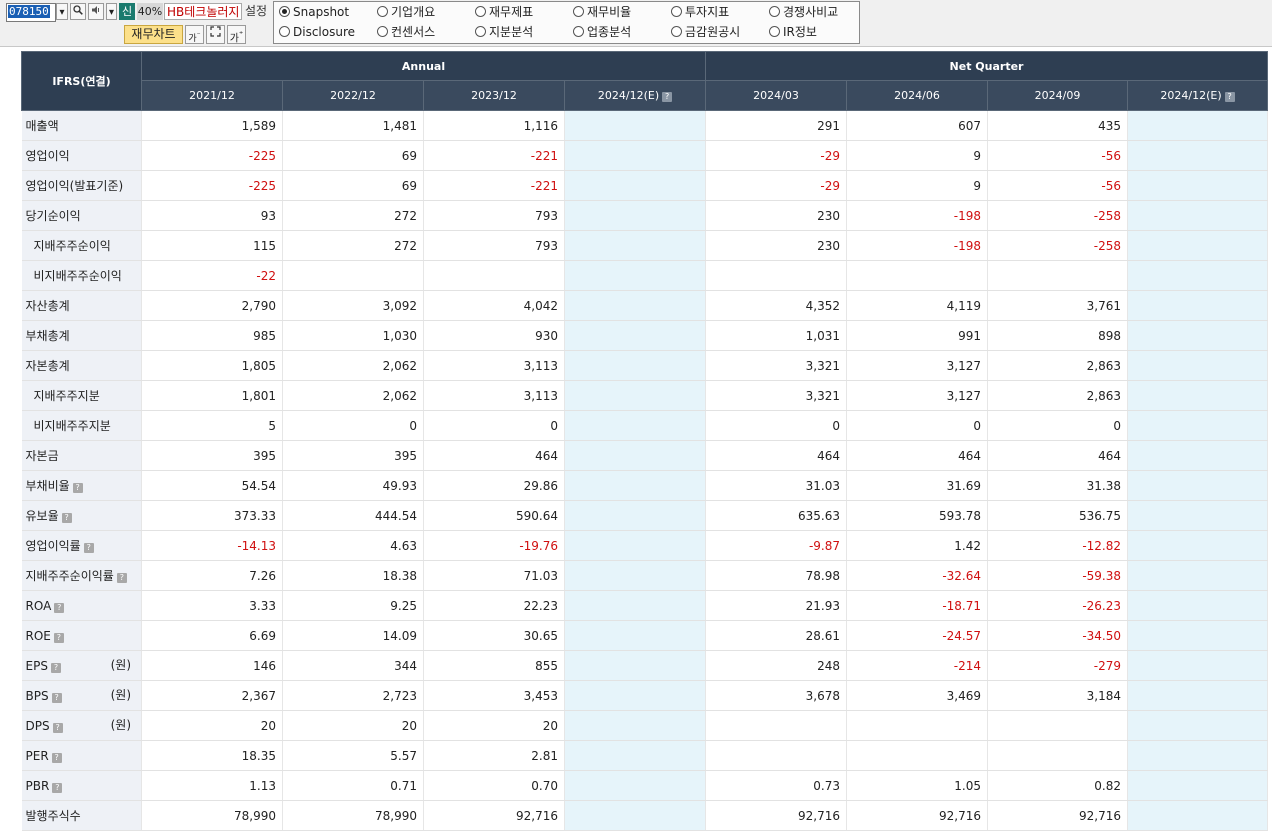 This screenshot has width=1272, height=836. What do you see at coordinates (324, 32) in the screenshot?
I see `menu-option-label: Disclosure` at bounding box center [324, 32].